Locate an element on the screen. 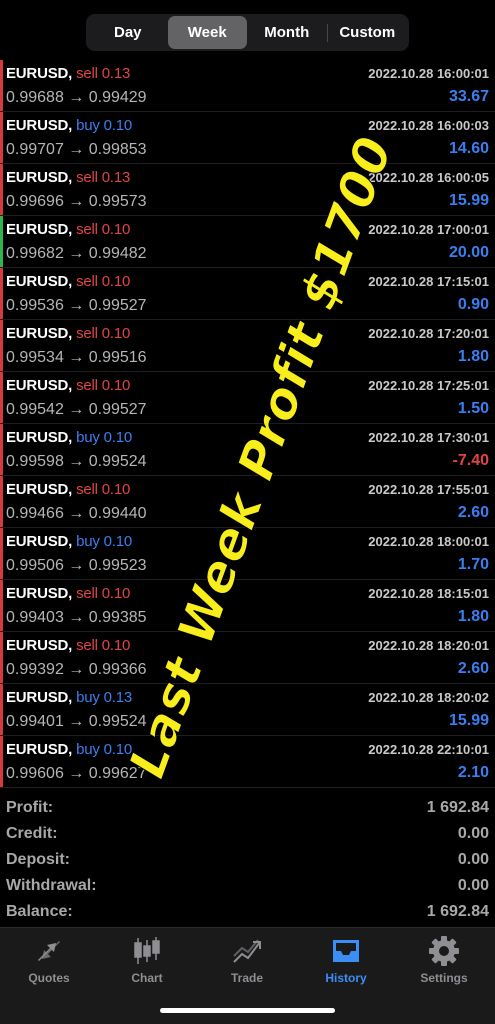  top-bar: Day Week Month Custom is located at coordinates (247, 30).